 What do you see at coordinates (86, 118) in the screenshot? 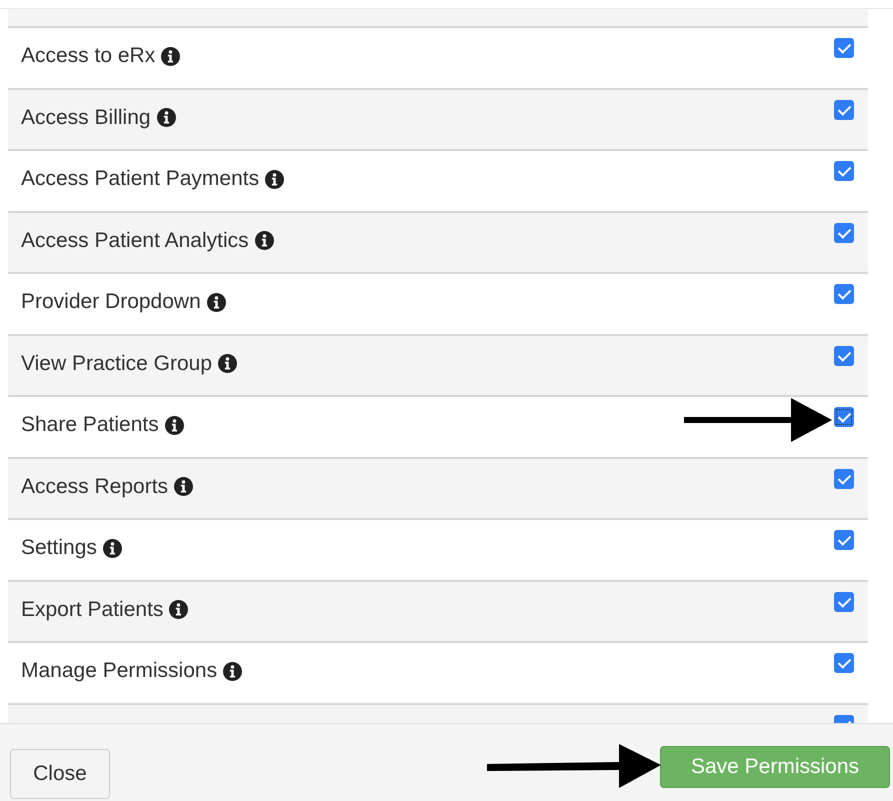
I see `permission-label: Access Billing` at bounding box center [86, 118].